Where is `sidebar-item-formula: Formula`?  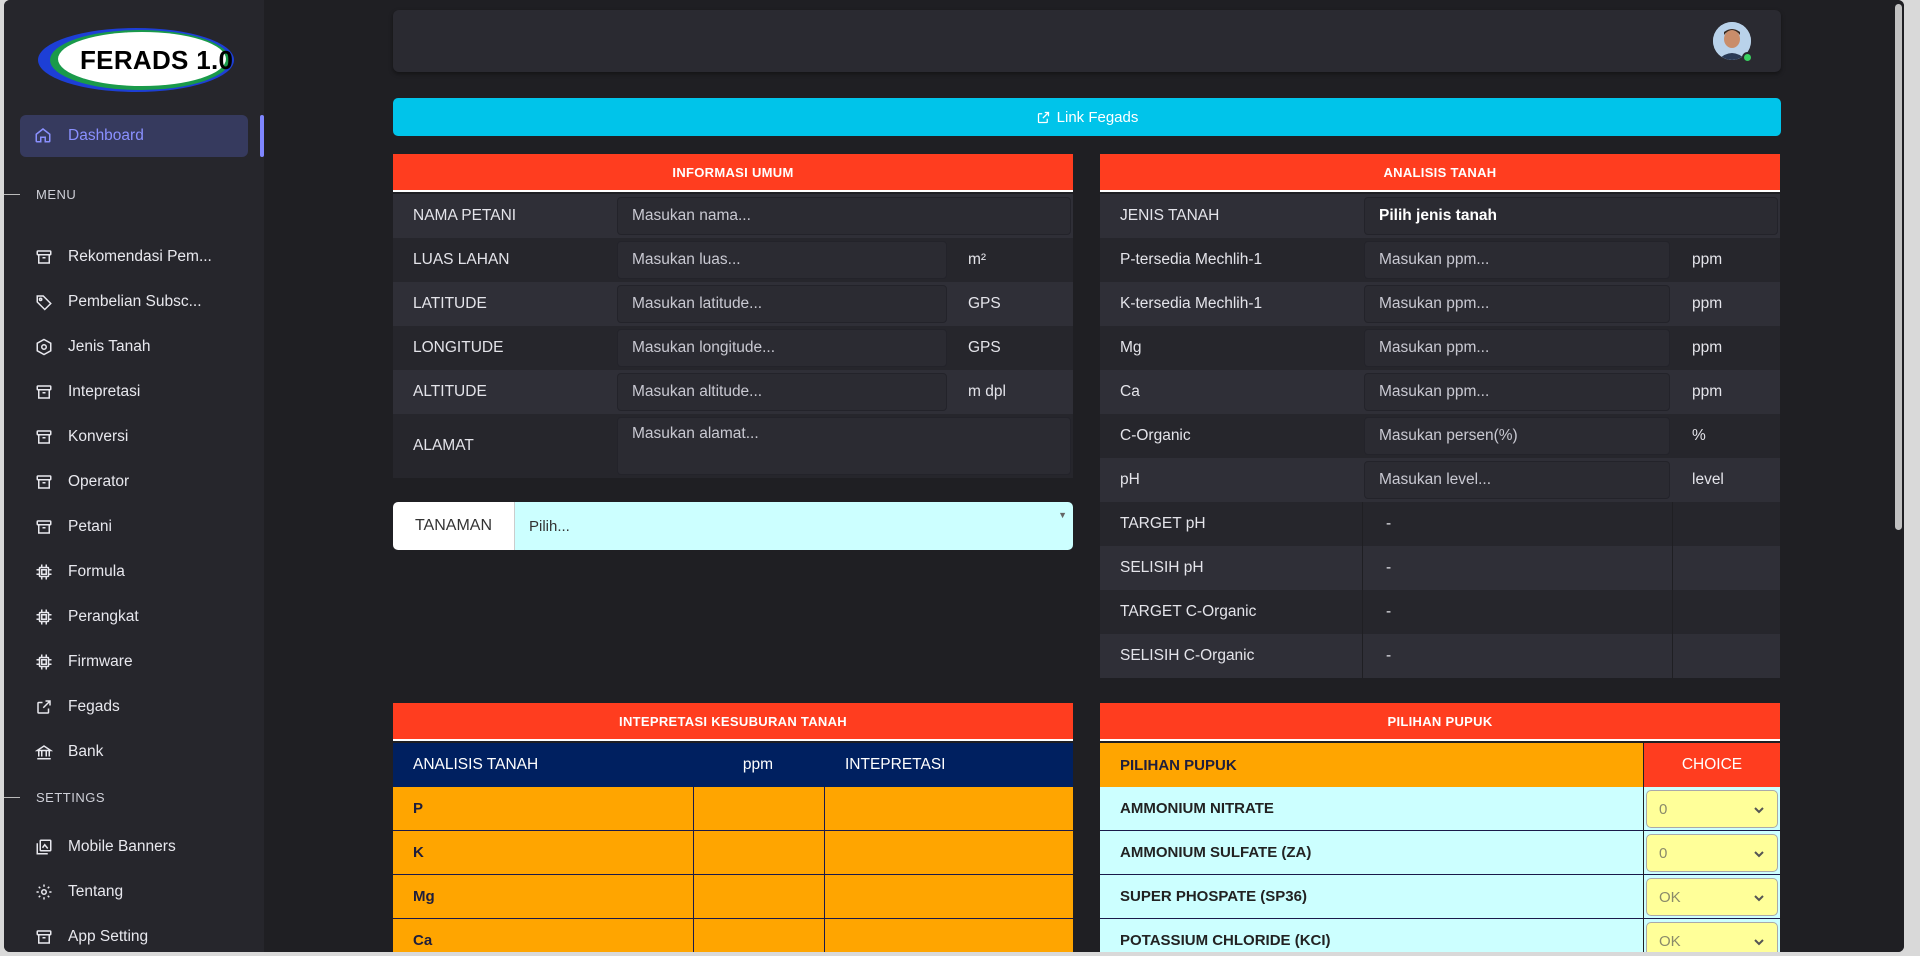
sidebar-item-formula: Formula is located at coordinates (79, 572).